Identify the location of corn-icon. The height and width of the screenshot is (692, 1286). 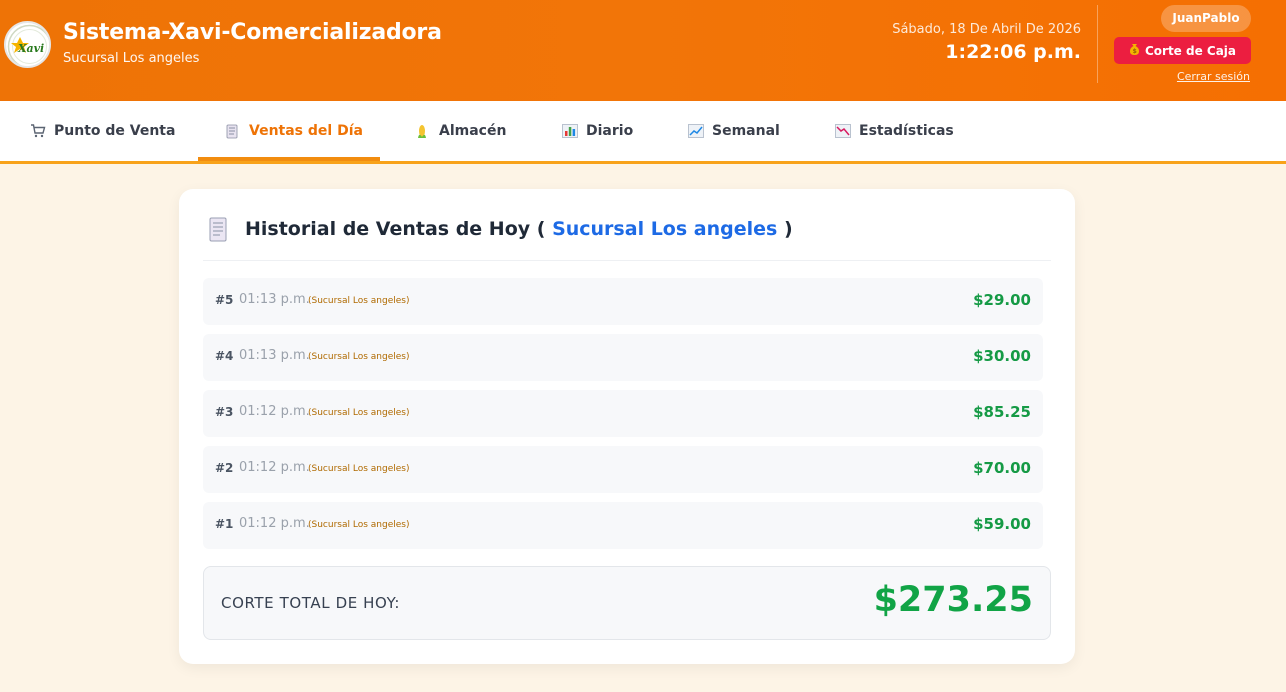
(423, 131).